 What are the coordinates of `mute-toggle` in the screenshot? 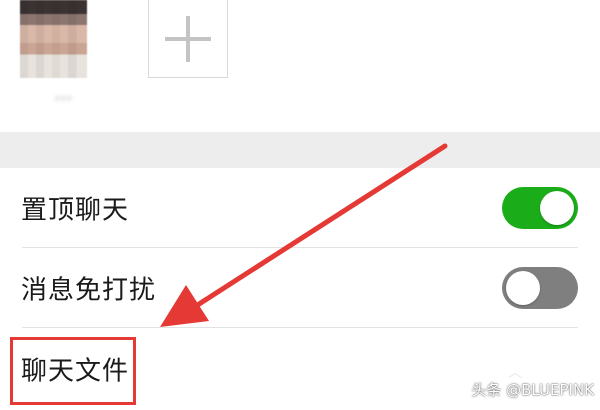 It's located at (540, 288).